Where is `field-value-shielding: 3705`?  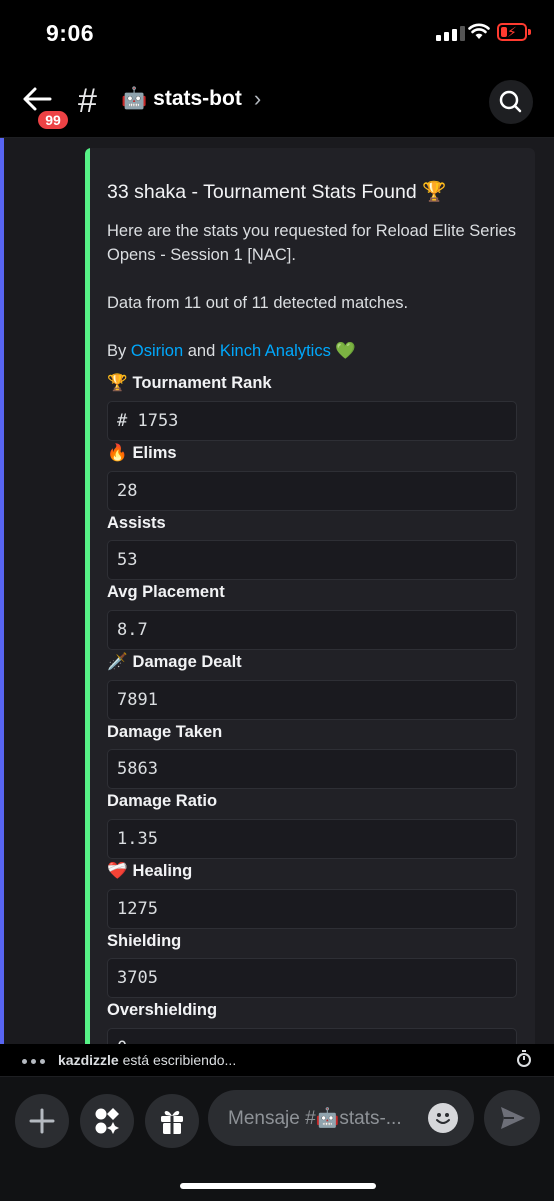
field-value-shielding: 3705 is located at coordinates (312, 978).